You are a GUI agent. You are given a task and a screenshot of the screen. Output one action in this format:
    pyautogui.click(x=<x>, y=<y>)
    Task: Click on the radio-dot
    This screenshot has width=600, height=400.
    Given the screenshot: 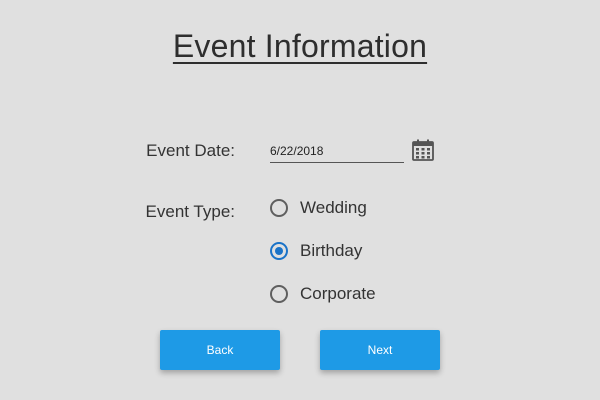 What is the action you would take?
    pyautogui.click(x=279, y=251)
    